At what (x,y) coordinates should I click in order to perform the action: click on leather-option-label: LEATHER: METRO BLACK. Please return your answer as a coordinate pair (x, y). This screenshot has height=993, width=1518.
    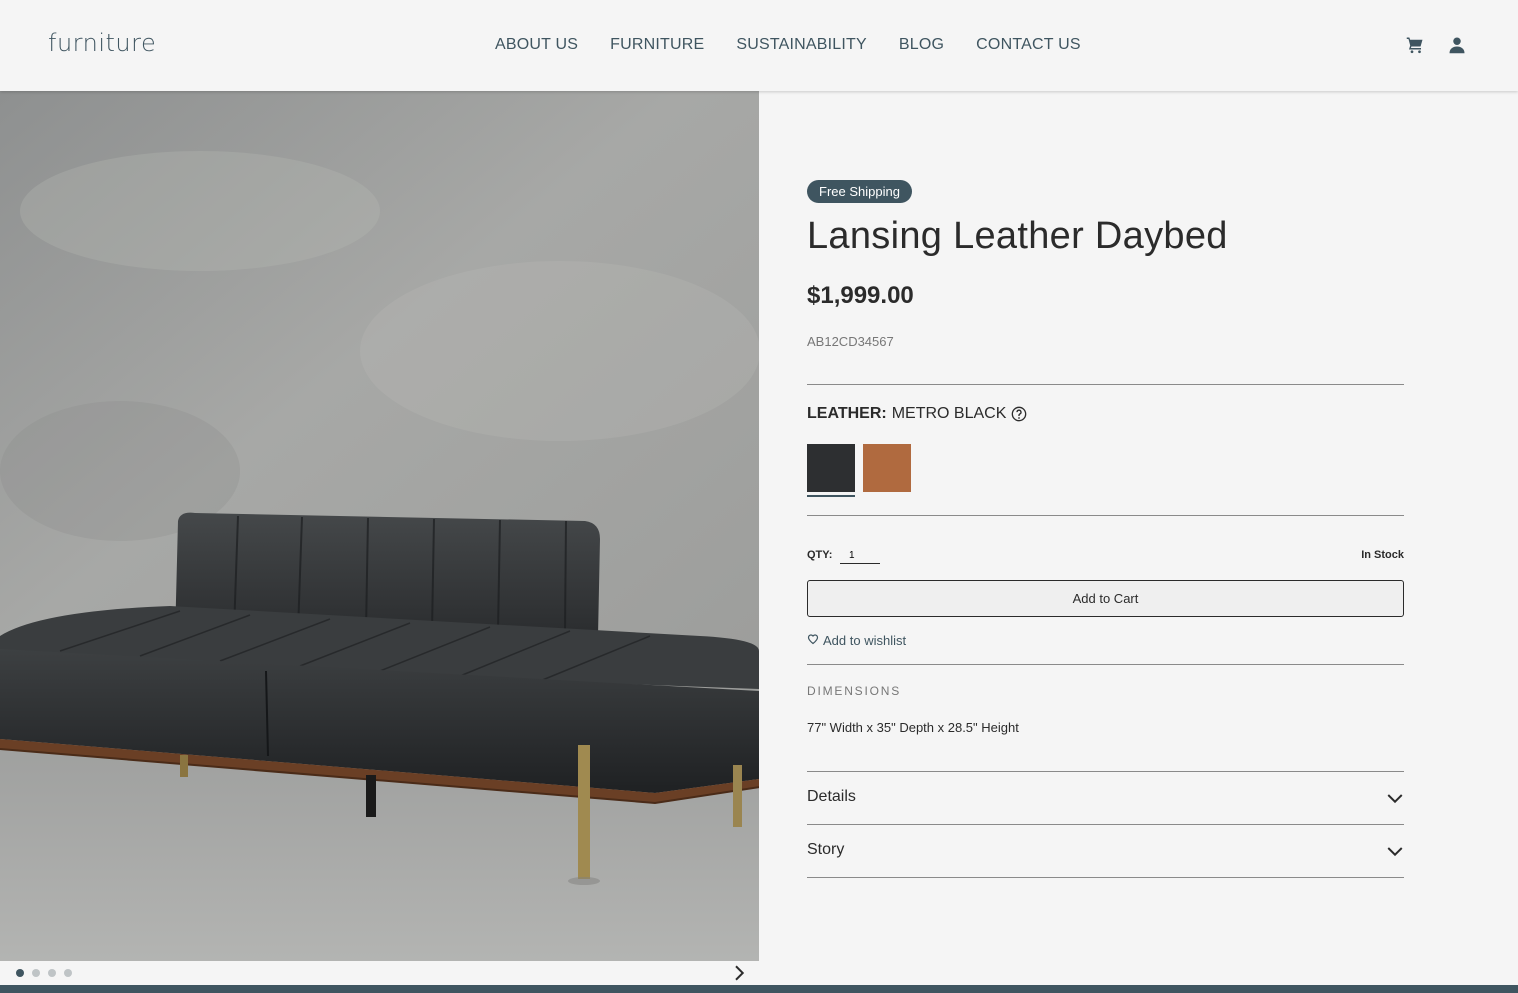
    Looking at the image, I should click on (917, 414).